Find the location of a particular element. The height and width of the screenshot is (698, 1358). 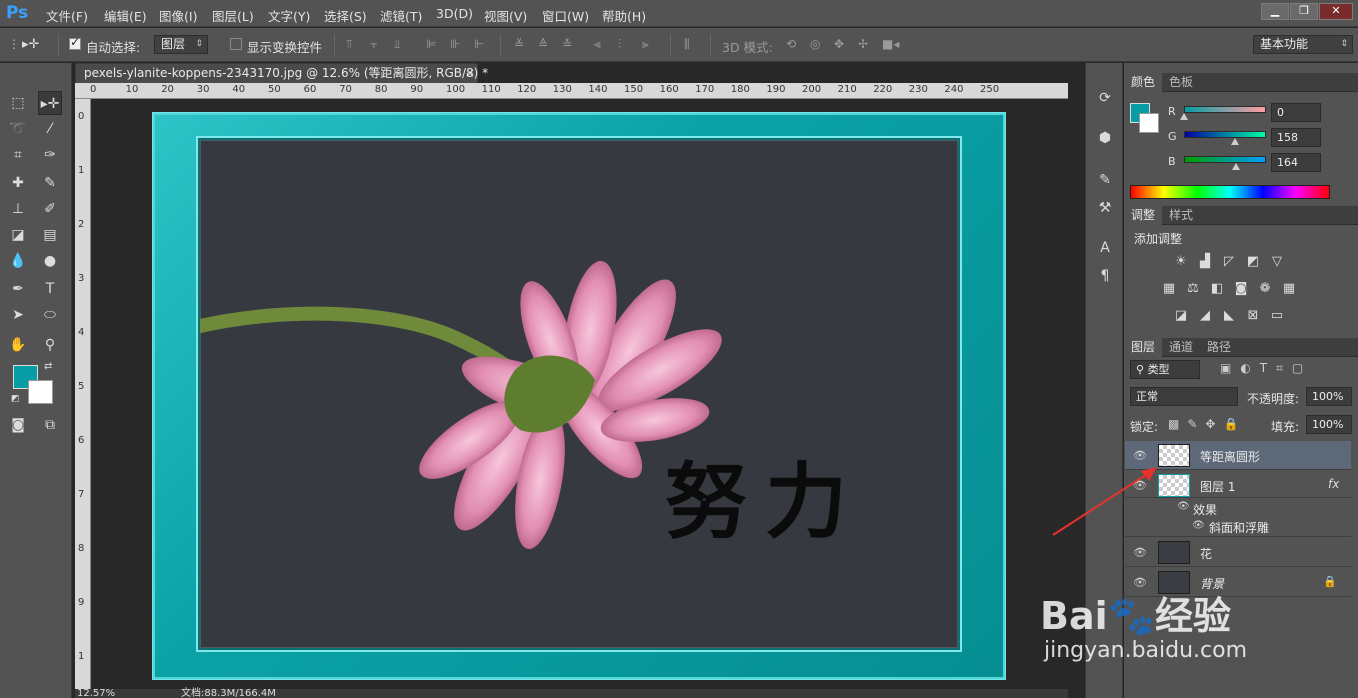

color-lookup-icon: ▦ is located at coordinates (1289, 289).